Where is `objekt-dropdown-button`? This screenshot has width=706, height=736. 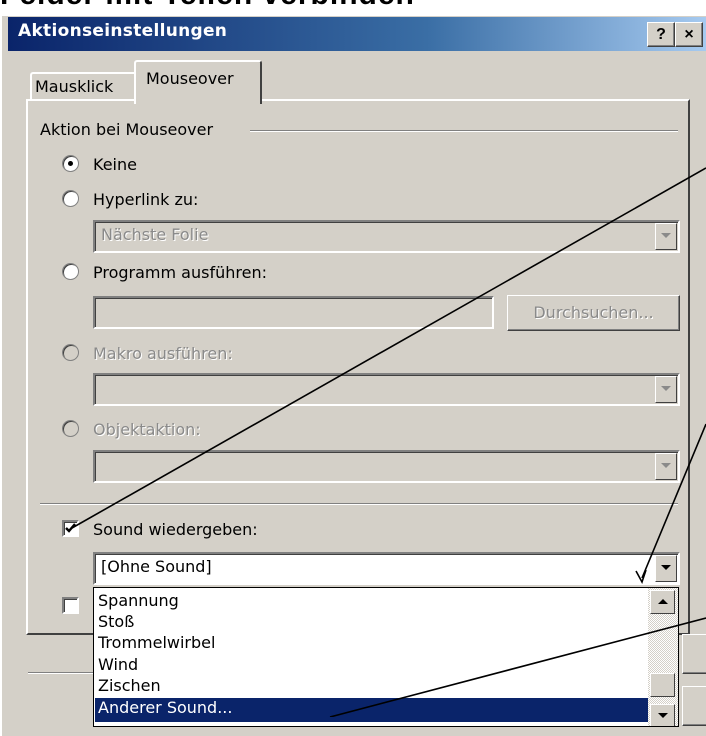
objekt-dropdown-button is located at coordinates (666, 466).